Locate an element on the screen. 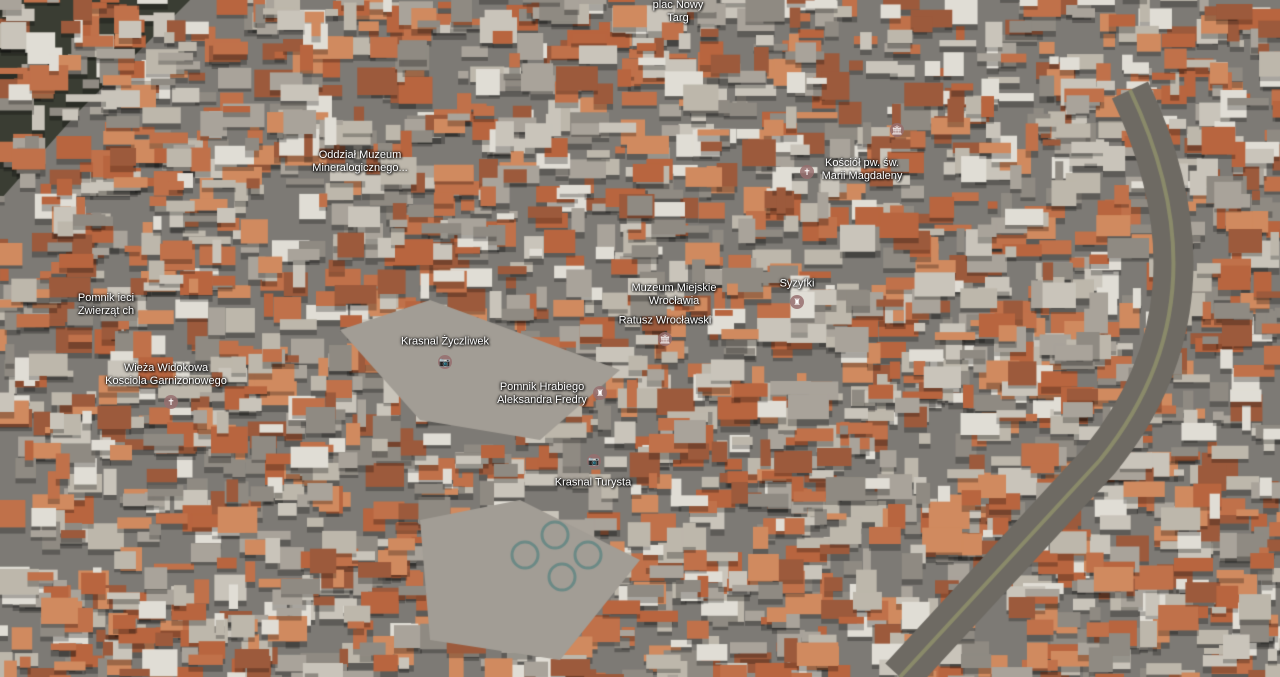 This screenshot has height=677, width=1280. label-line: Targ is located at coordinates (678, 18).